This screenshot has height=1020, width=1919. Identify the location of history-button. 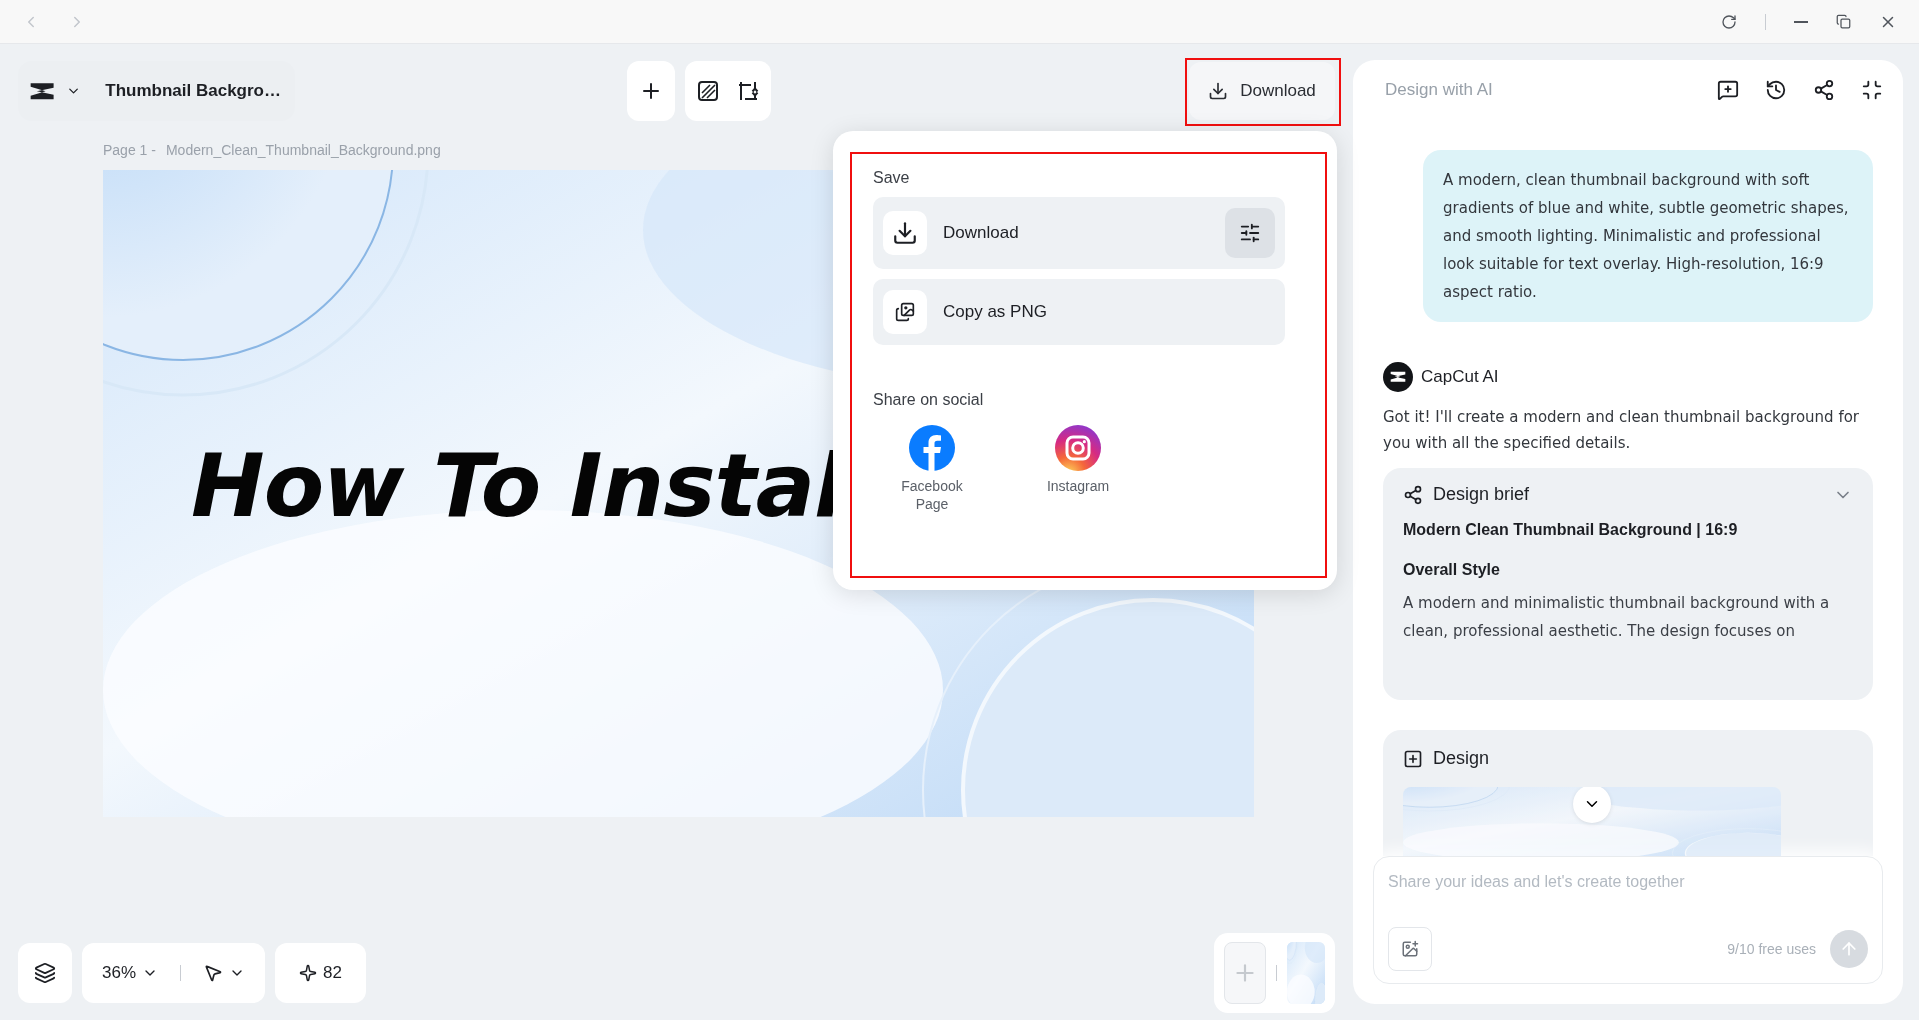
(1776, 90).